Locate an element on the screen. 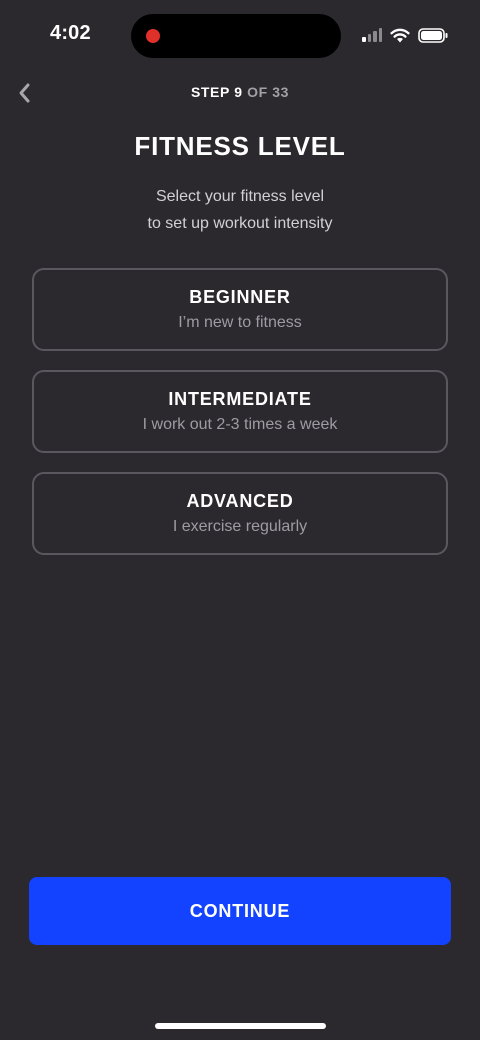 This screenshot has height=1040, width=480. option-title: INTERMEDIATE is located at coordinates (240, 399).